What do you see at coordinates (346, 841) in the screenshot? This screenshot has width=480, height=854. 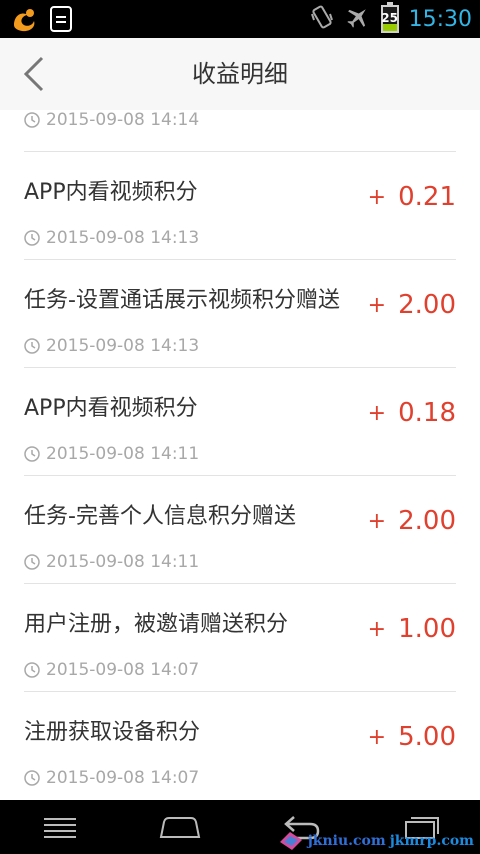 I see `watermark-text-a: jkniu.com` at bounding box center [346, 841].